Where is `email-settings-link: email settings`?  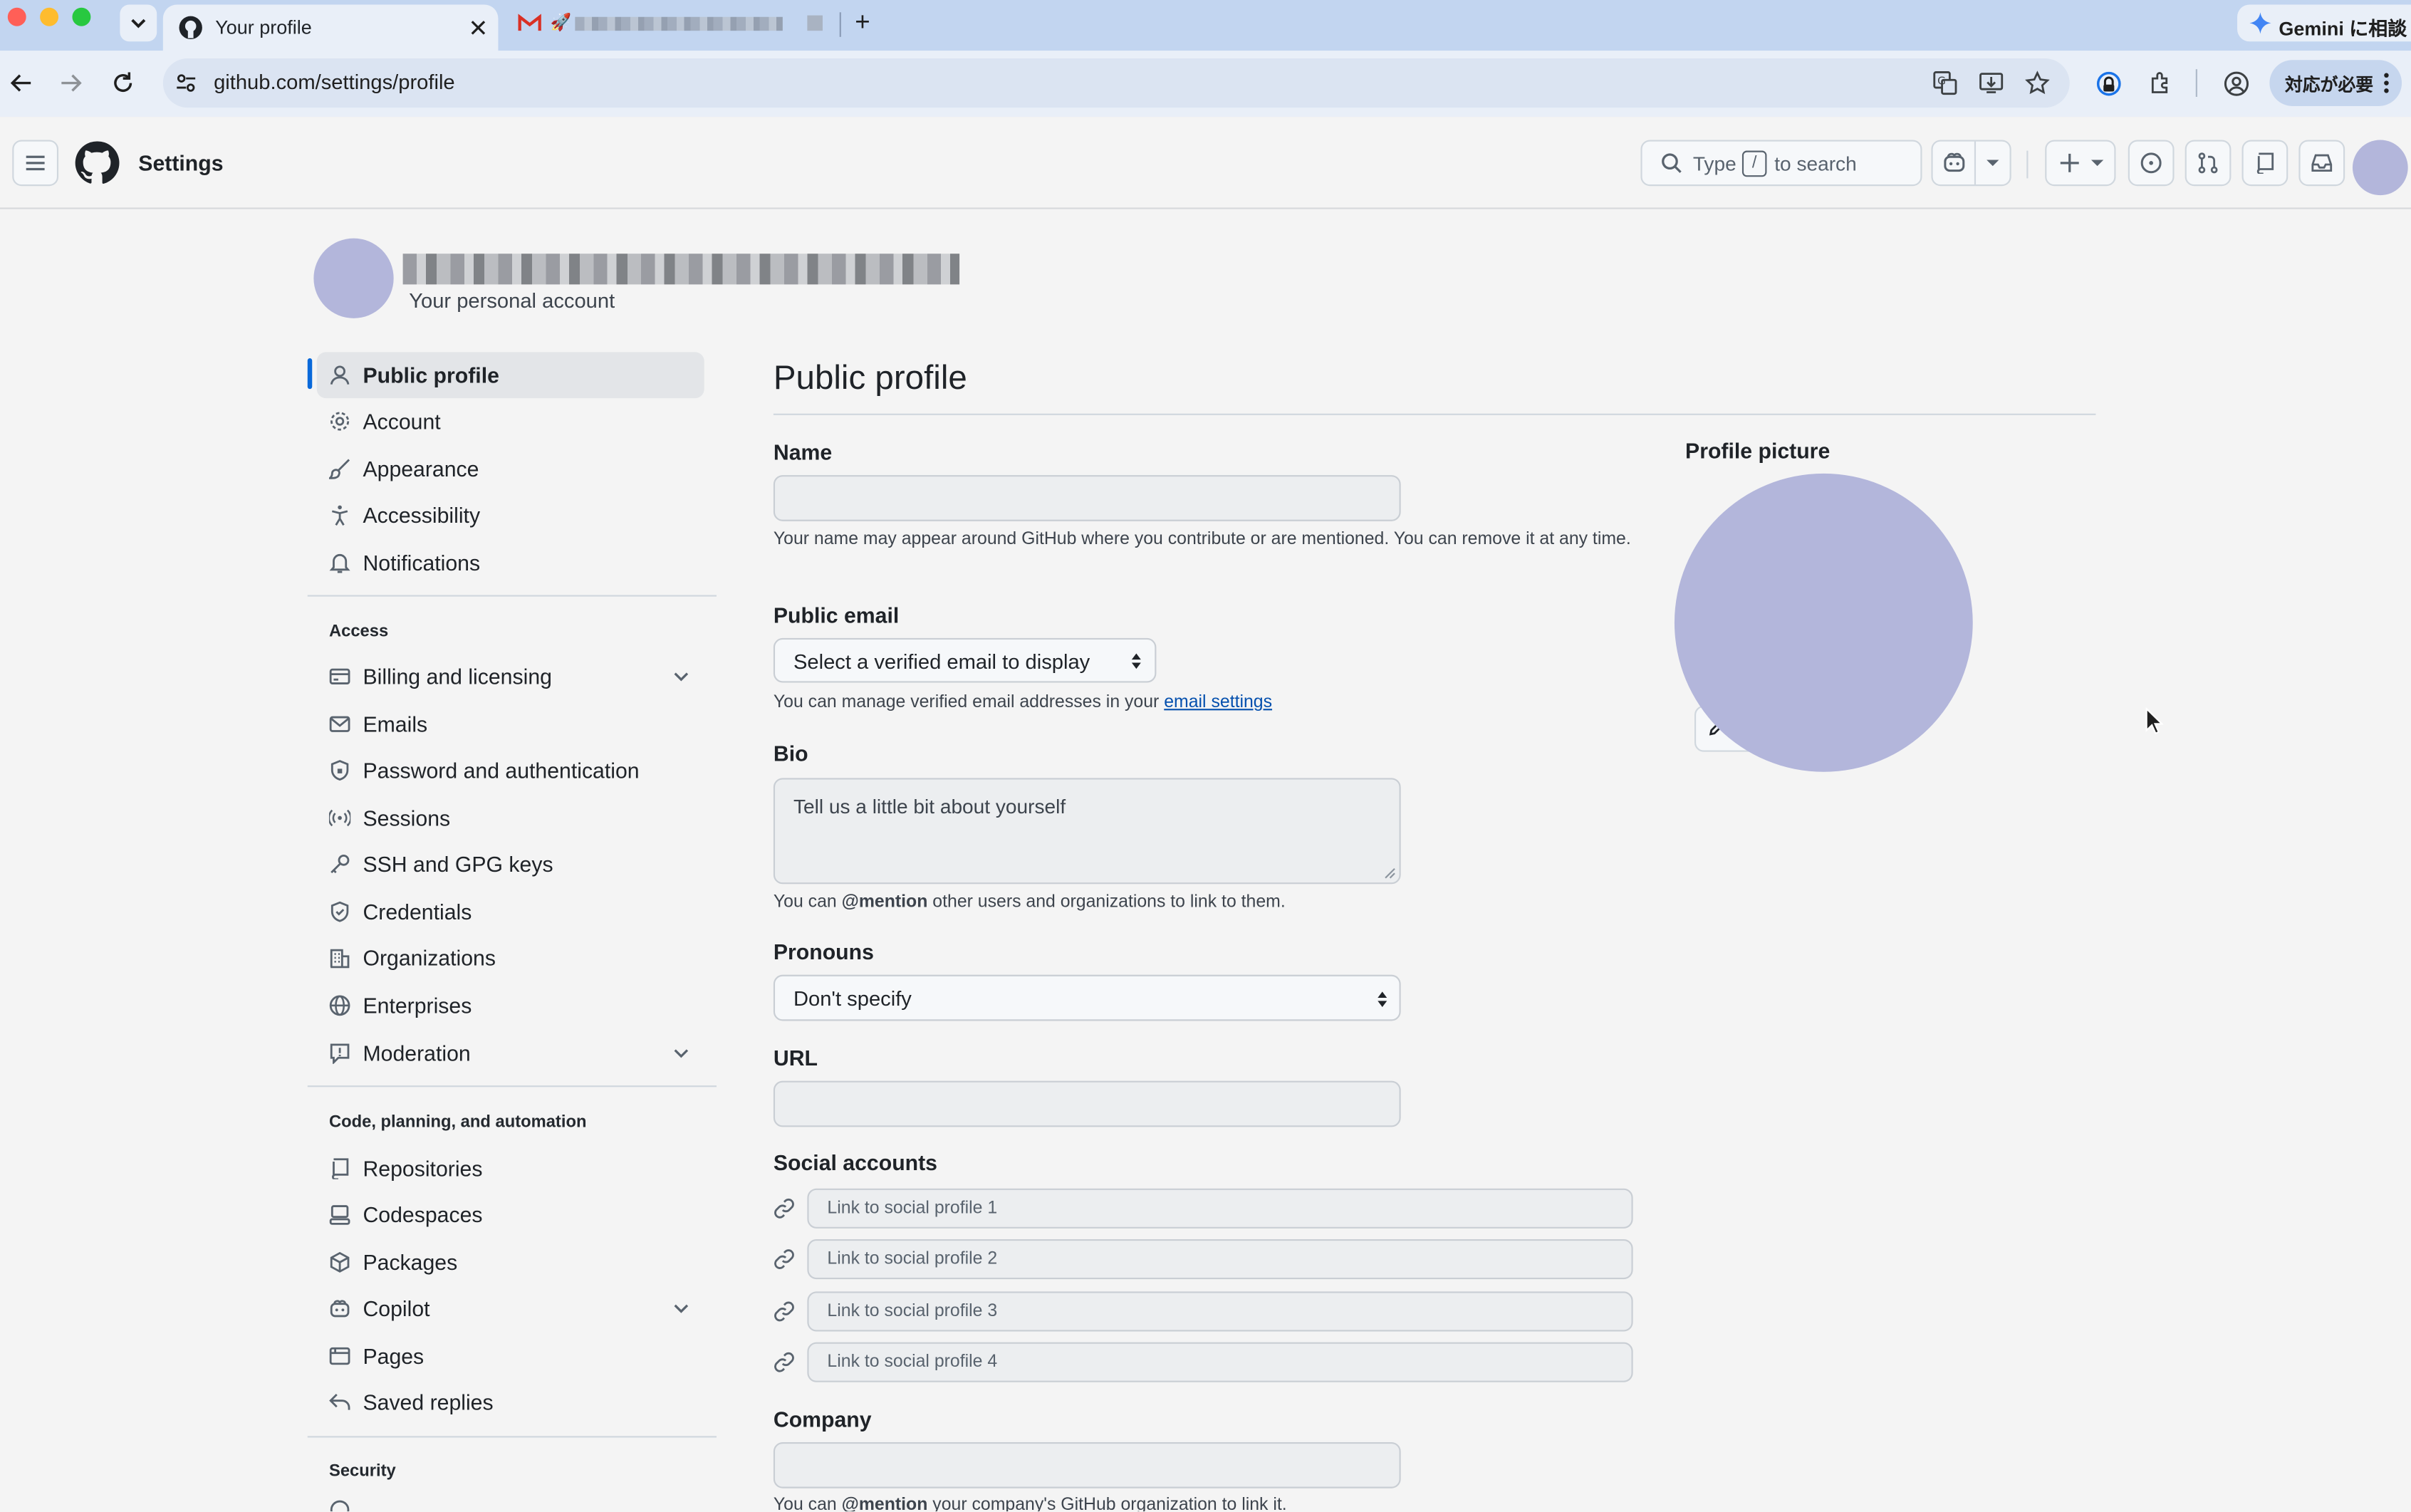
email-settings-link: email settings is located at coordinates (1218, 703).